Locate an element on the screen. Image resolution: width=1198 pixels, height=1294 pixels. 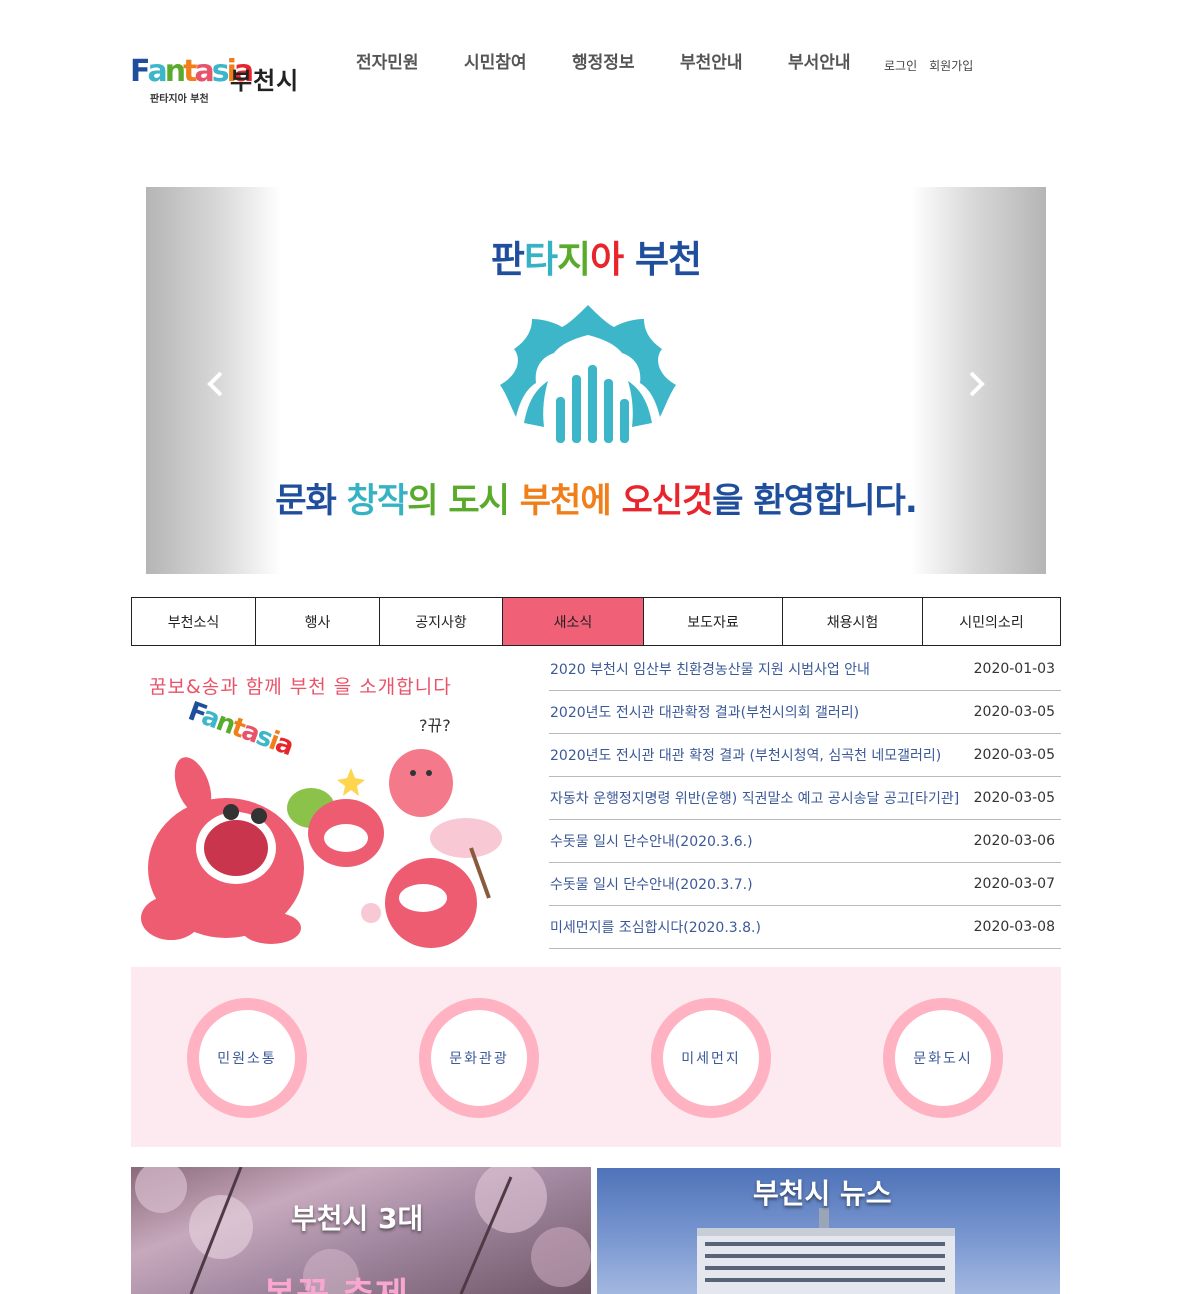
news-row: 미세먼지를 조심합시다(2020.3.8.) 2020-03-08 is located at coordinates (805, 927).